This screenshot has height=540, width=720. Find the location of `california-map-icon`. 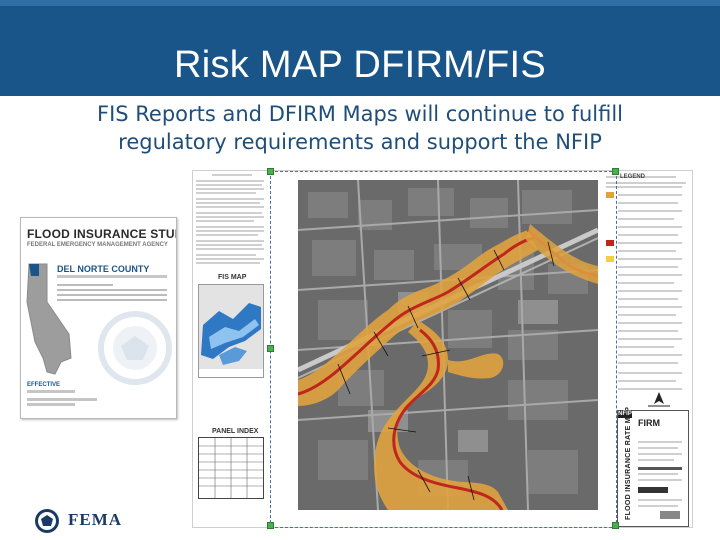

california-map-icon is located at coordinates (49, 319).